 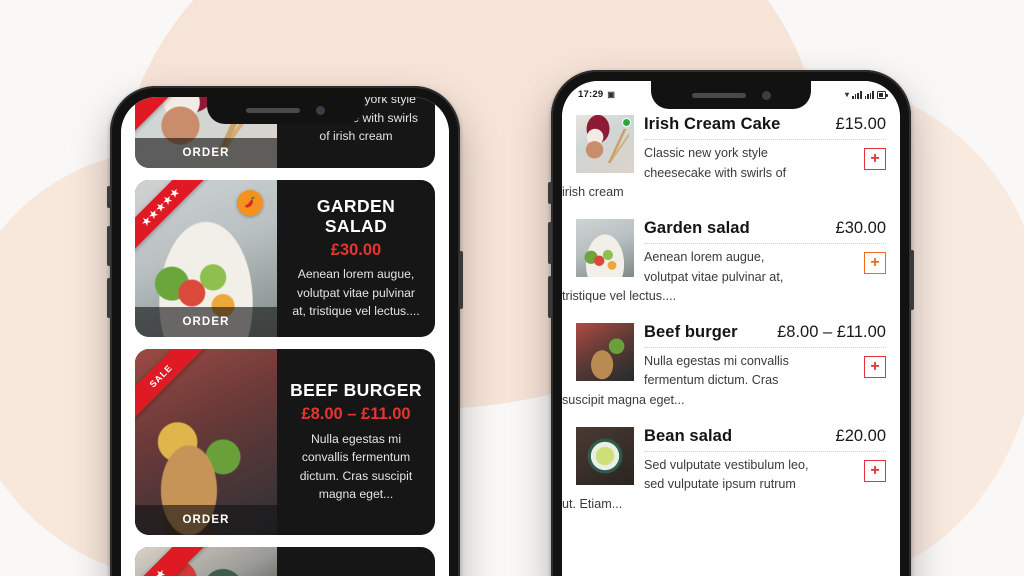 I want to click on card-title: BEEF BURGER, so click(x=356, y=390).